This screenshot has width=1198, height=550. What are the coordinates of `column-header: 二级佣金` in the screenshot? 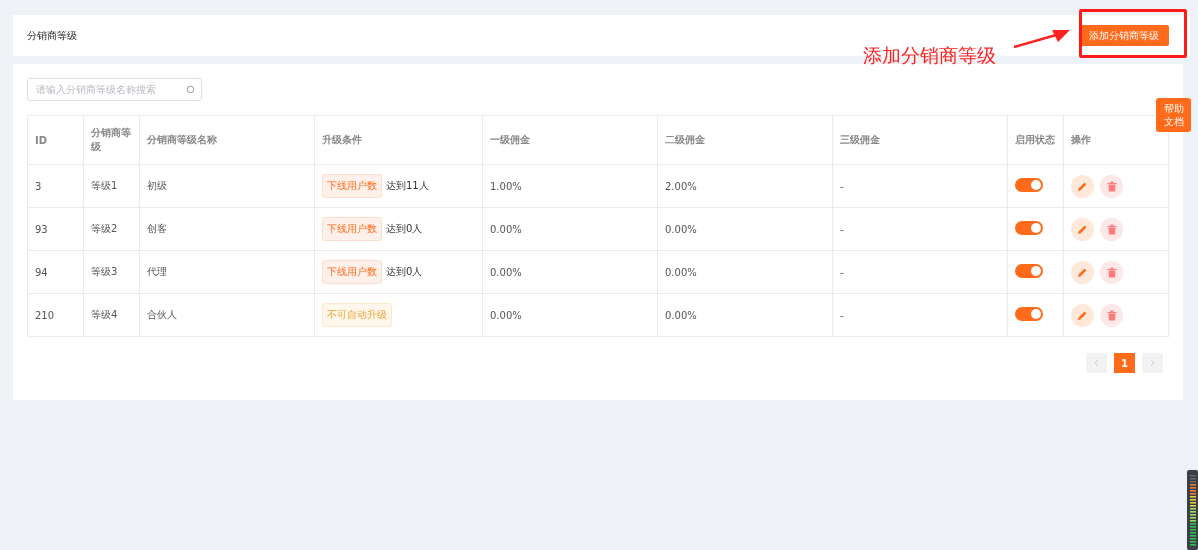 It's located at (745, 140).